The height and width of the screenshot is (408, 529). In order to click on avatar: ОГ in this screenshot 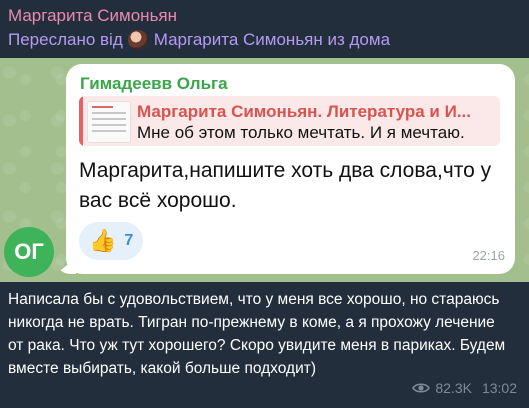, I will do `click(29, 252)`.